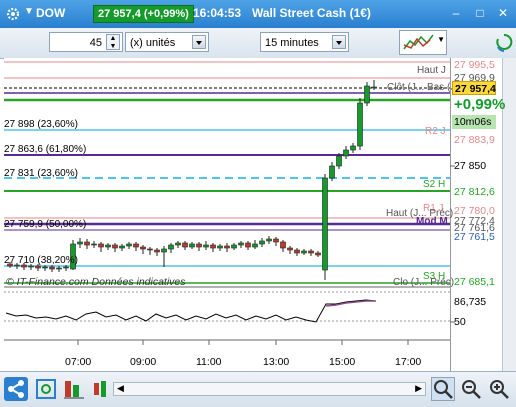 Image resolution: width=516 pixels, height=407 pixels. What do you see at coordinates (41, 124) in the screenshot?
I see `fibo-label: 27 898 (23,60%)` at bounding box center [41, 124].